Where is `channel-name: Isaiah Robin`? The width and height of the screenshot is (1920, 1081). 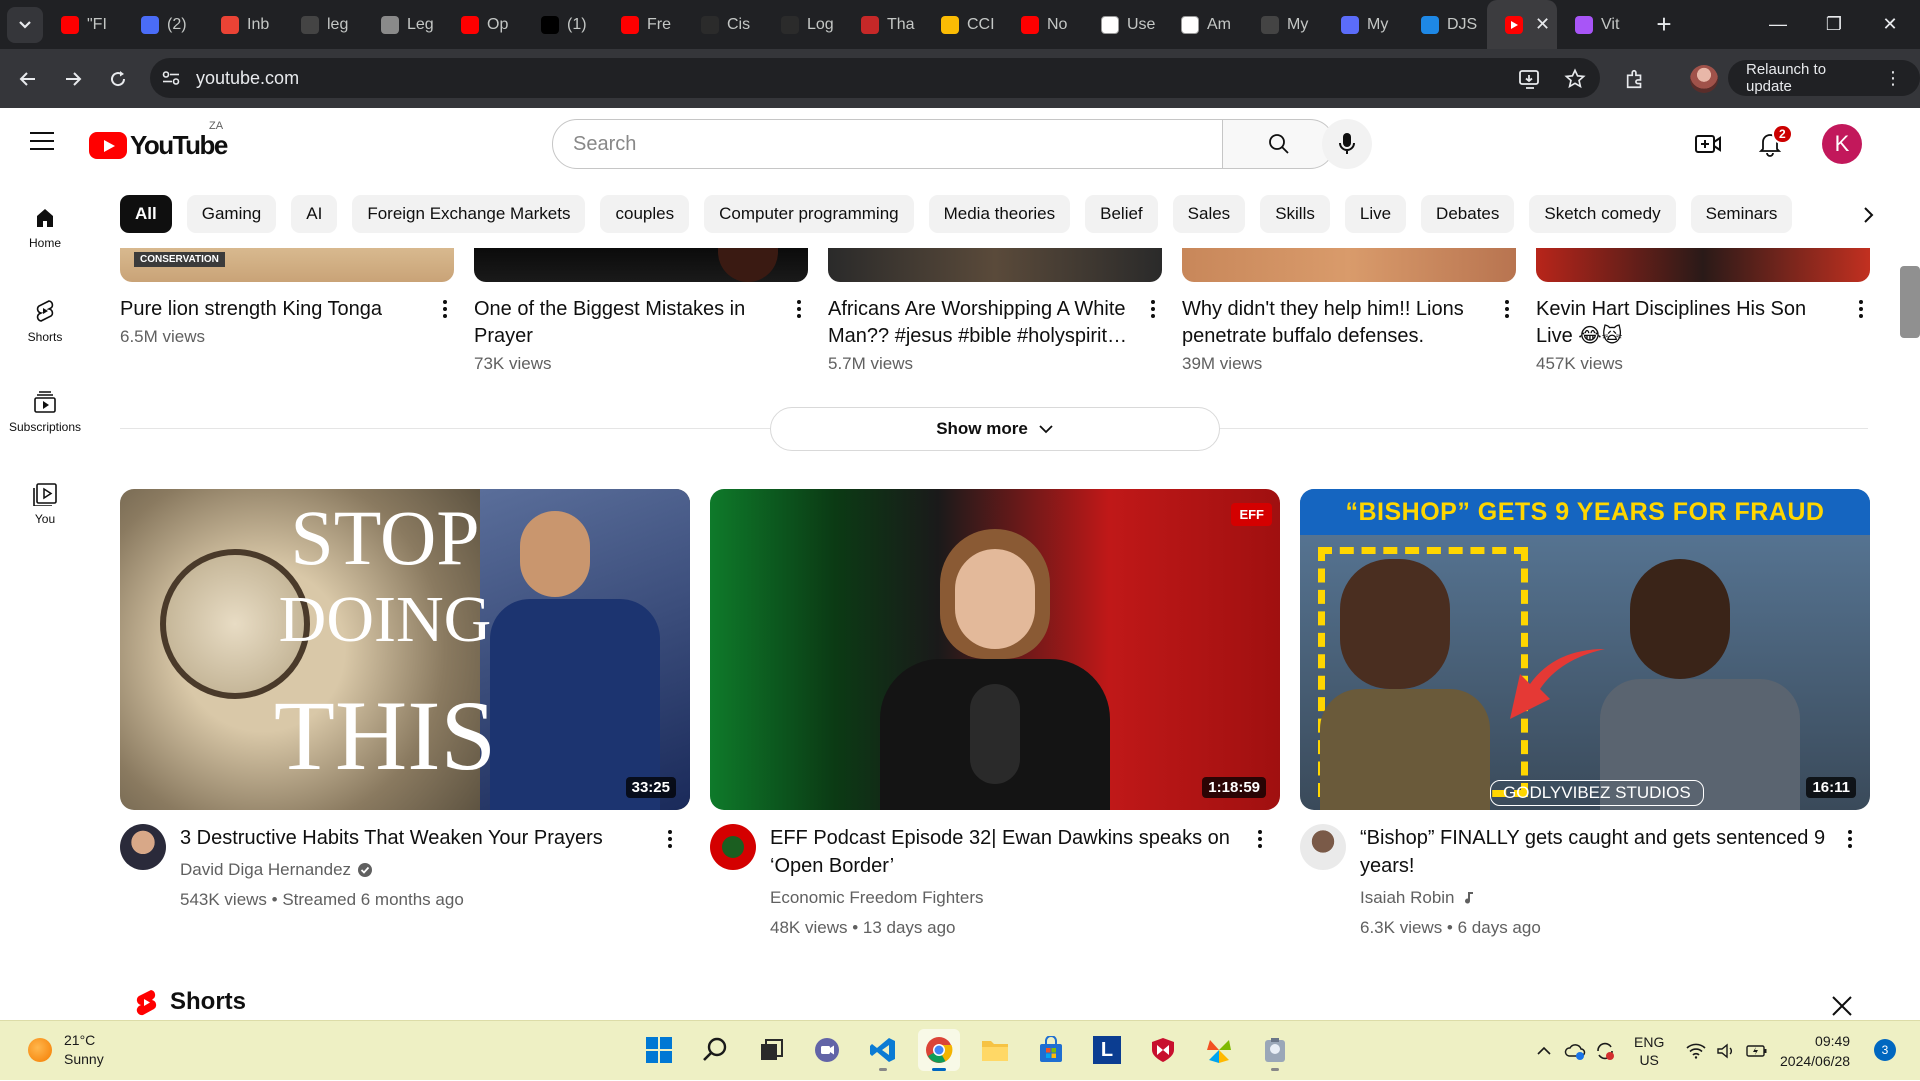
channel-name: Isaiah Robin is located at coordinates (1407, 898).